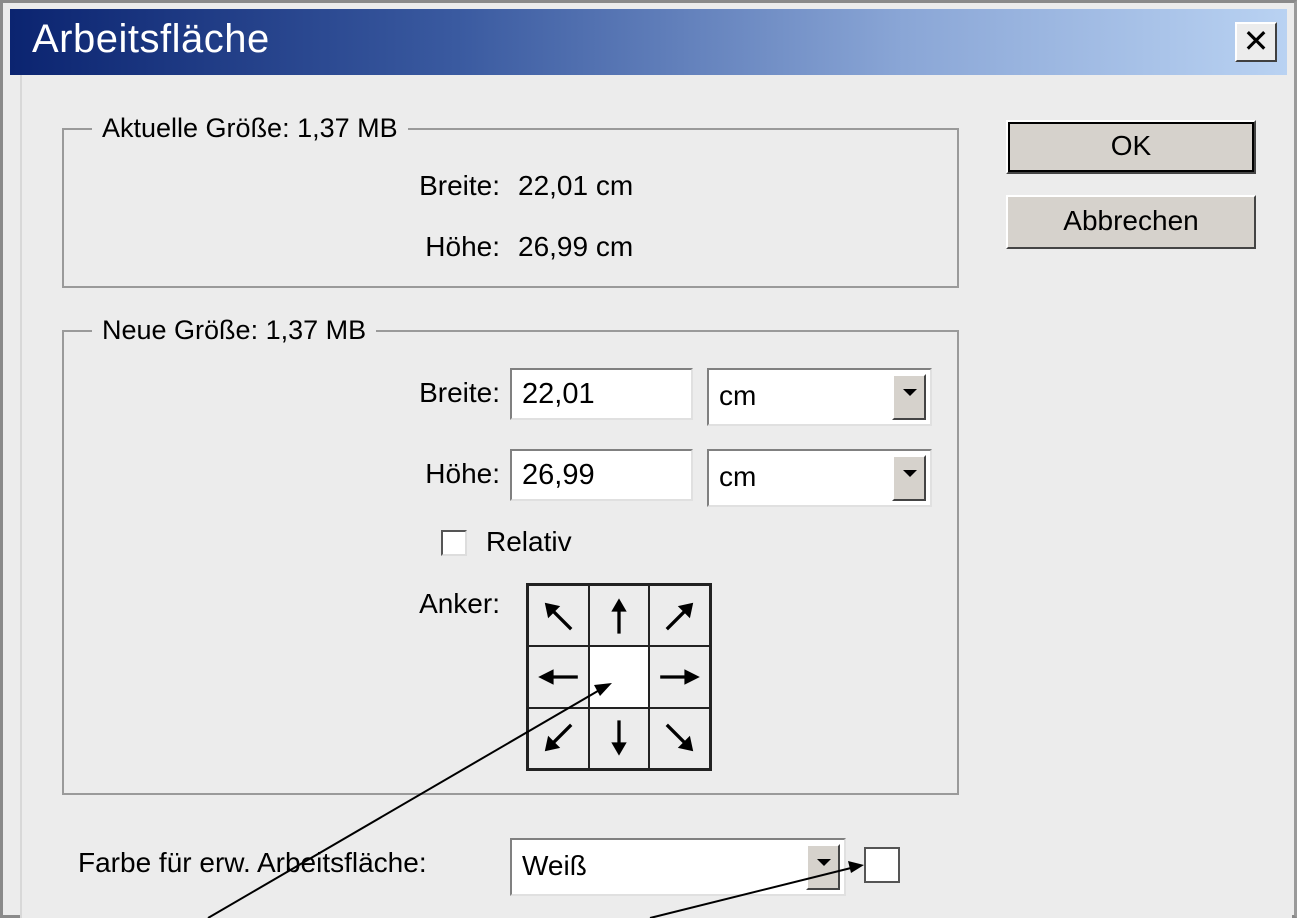  I want to click on annotation-arrow-line-swatch, so click(752, 892).